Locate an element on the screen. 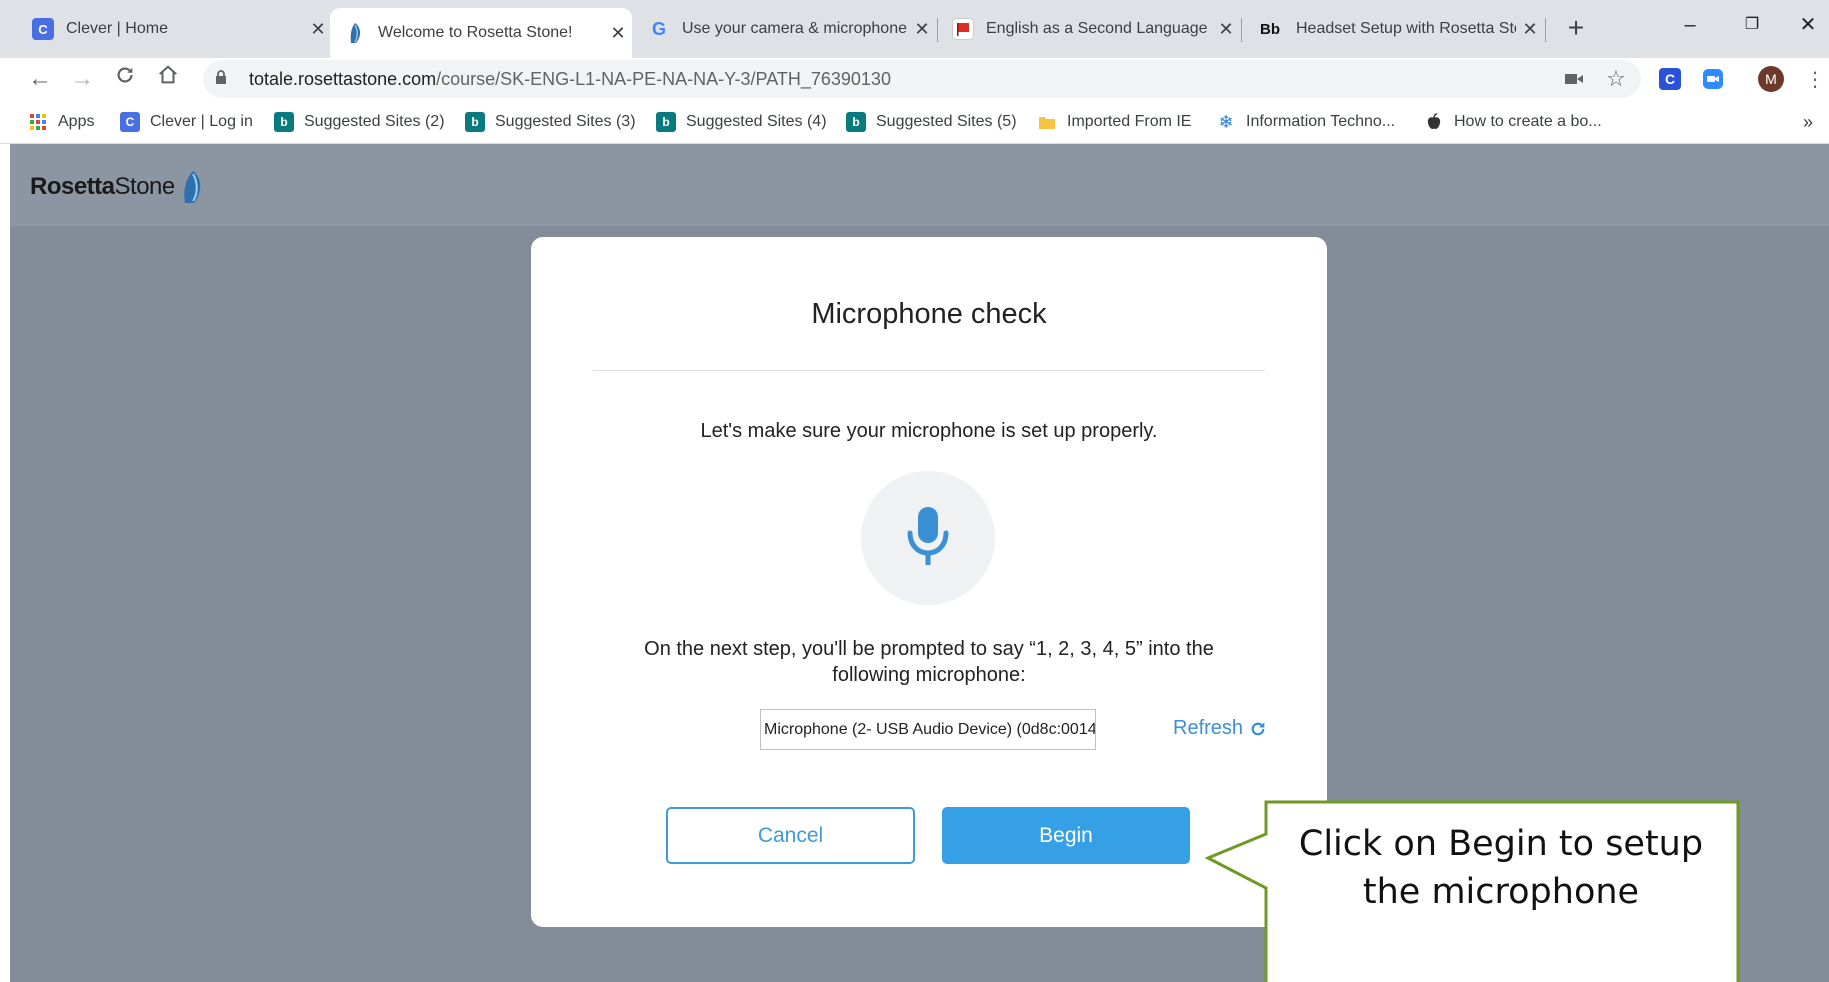  bookmarks-overflow-button: » is located at coordinates (1808, 122).